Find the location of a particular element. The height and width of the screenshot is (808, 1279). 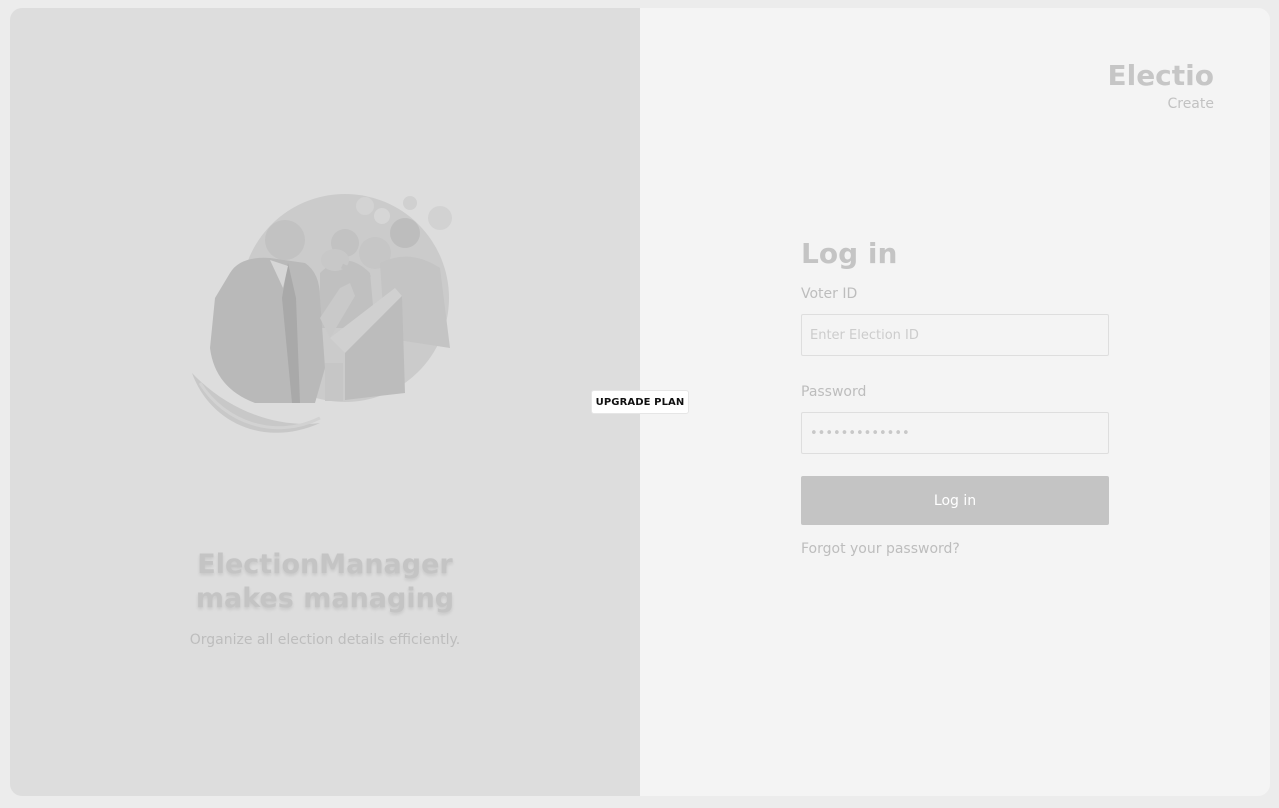

hero-tagline-line1: ElectionManager is located at coordinates (325, 564).